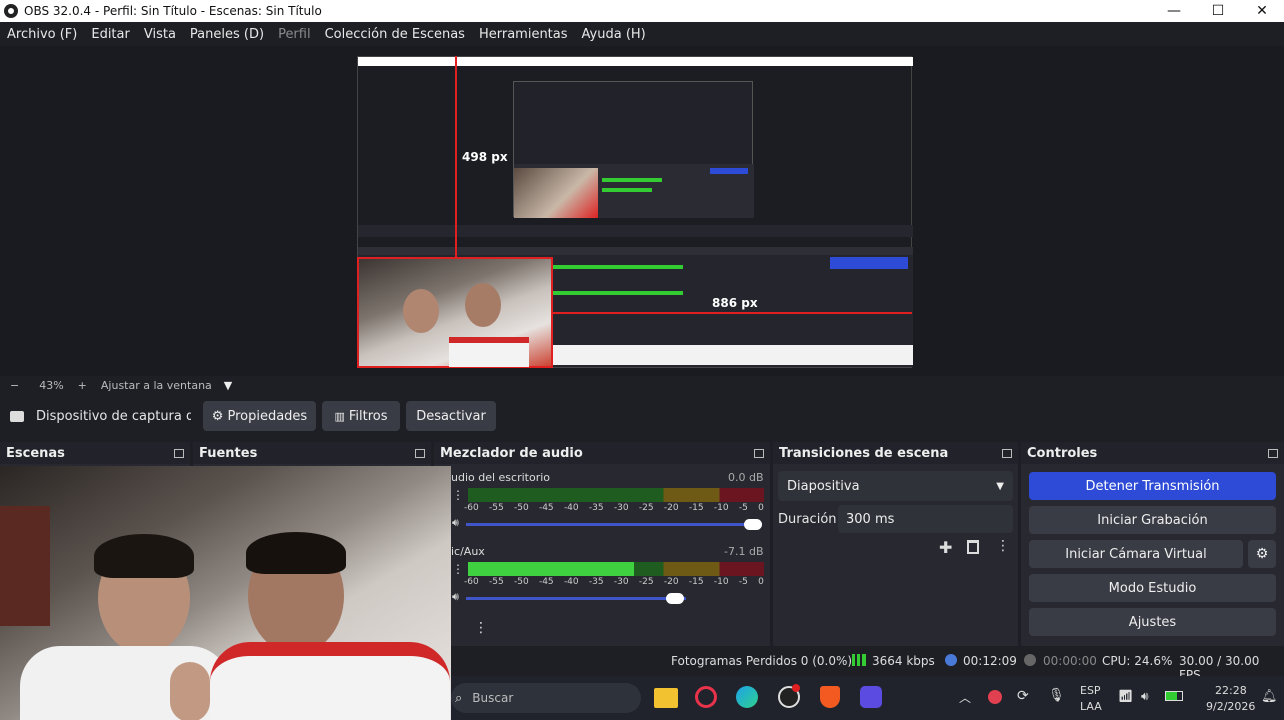  What do you see at coordinates (1174, 696) in the screenshot?
I see `battery-icon` at bounding box center [1174, 696].